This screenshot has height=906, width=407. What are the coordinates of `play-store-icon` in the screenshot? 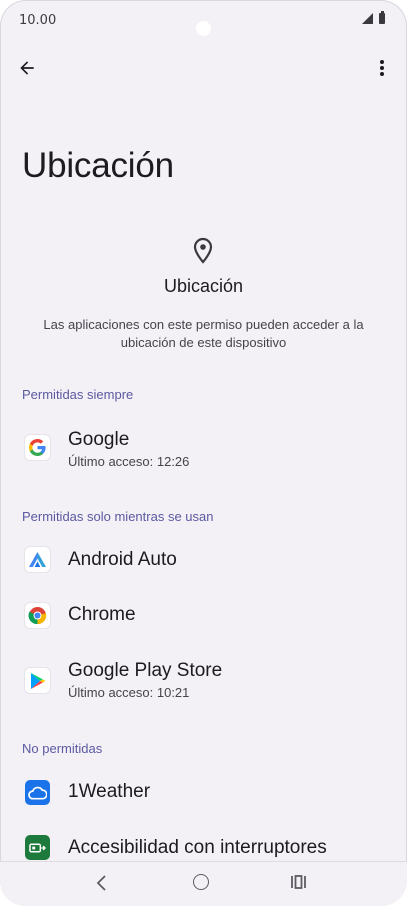 It's located at (37, 680).